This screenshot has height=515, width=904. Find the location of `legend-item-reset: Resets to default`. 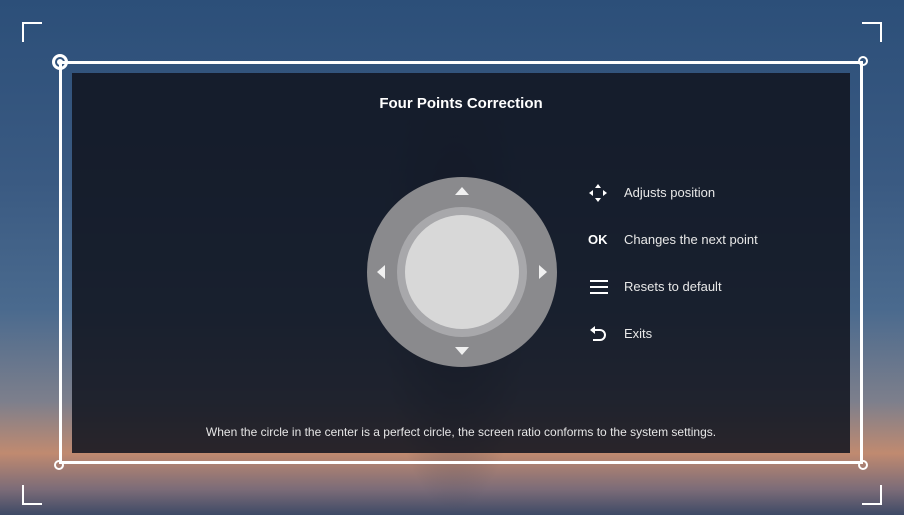

legend-item-reset: Resets to default is located at coordinates (708, 298).